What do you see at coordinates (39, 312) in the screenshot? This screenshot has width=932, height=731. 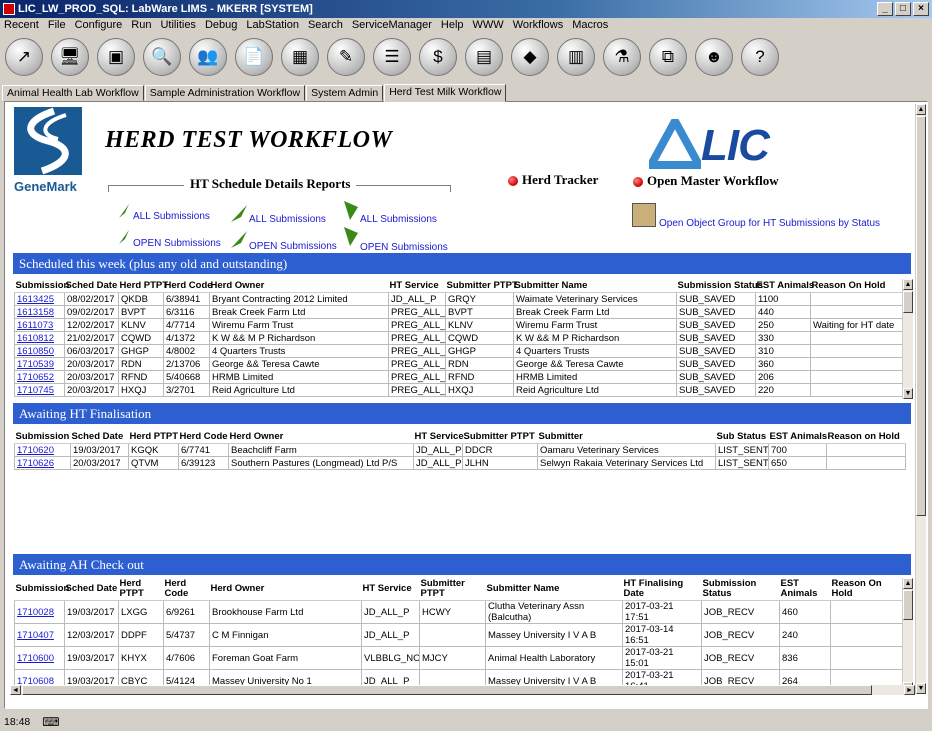 I see `submission-link: 1613158` at bounding box center [39, 312].